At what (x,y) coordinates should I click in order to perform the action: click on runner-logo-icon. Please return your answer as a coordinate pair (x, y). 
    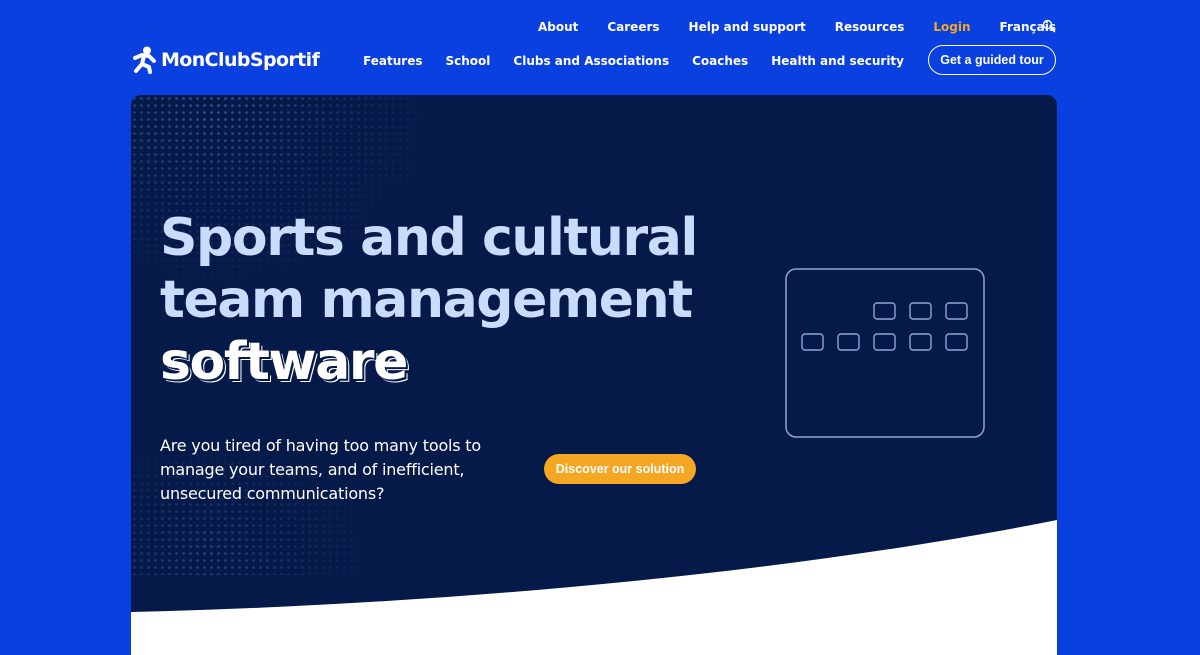
    Looking at the image, I should click on (144, 60).